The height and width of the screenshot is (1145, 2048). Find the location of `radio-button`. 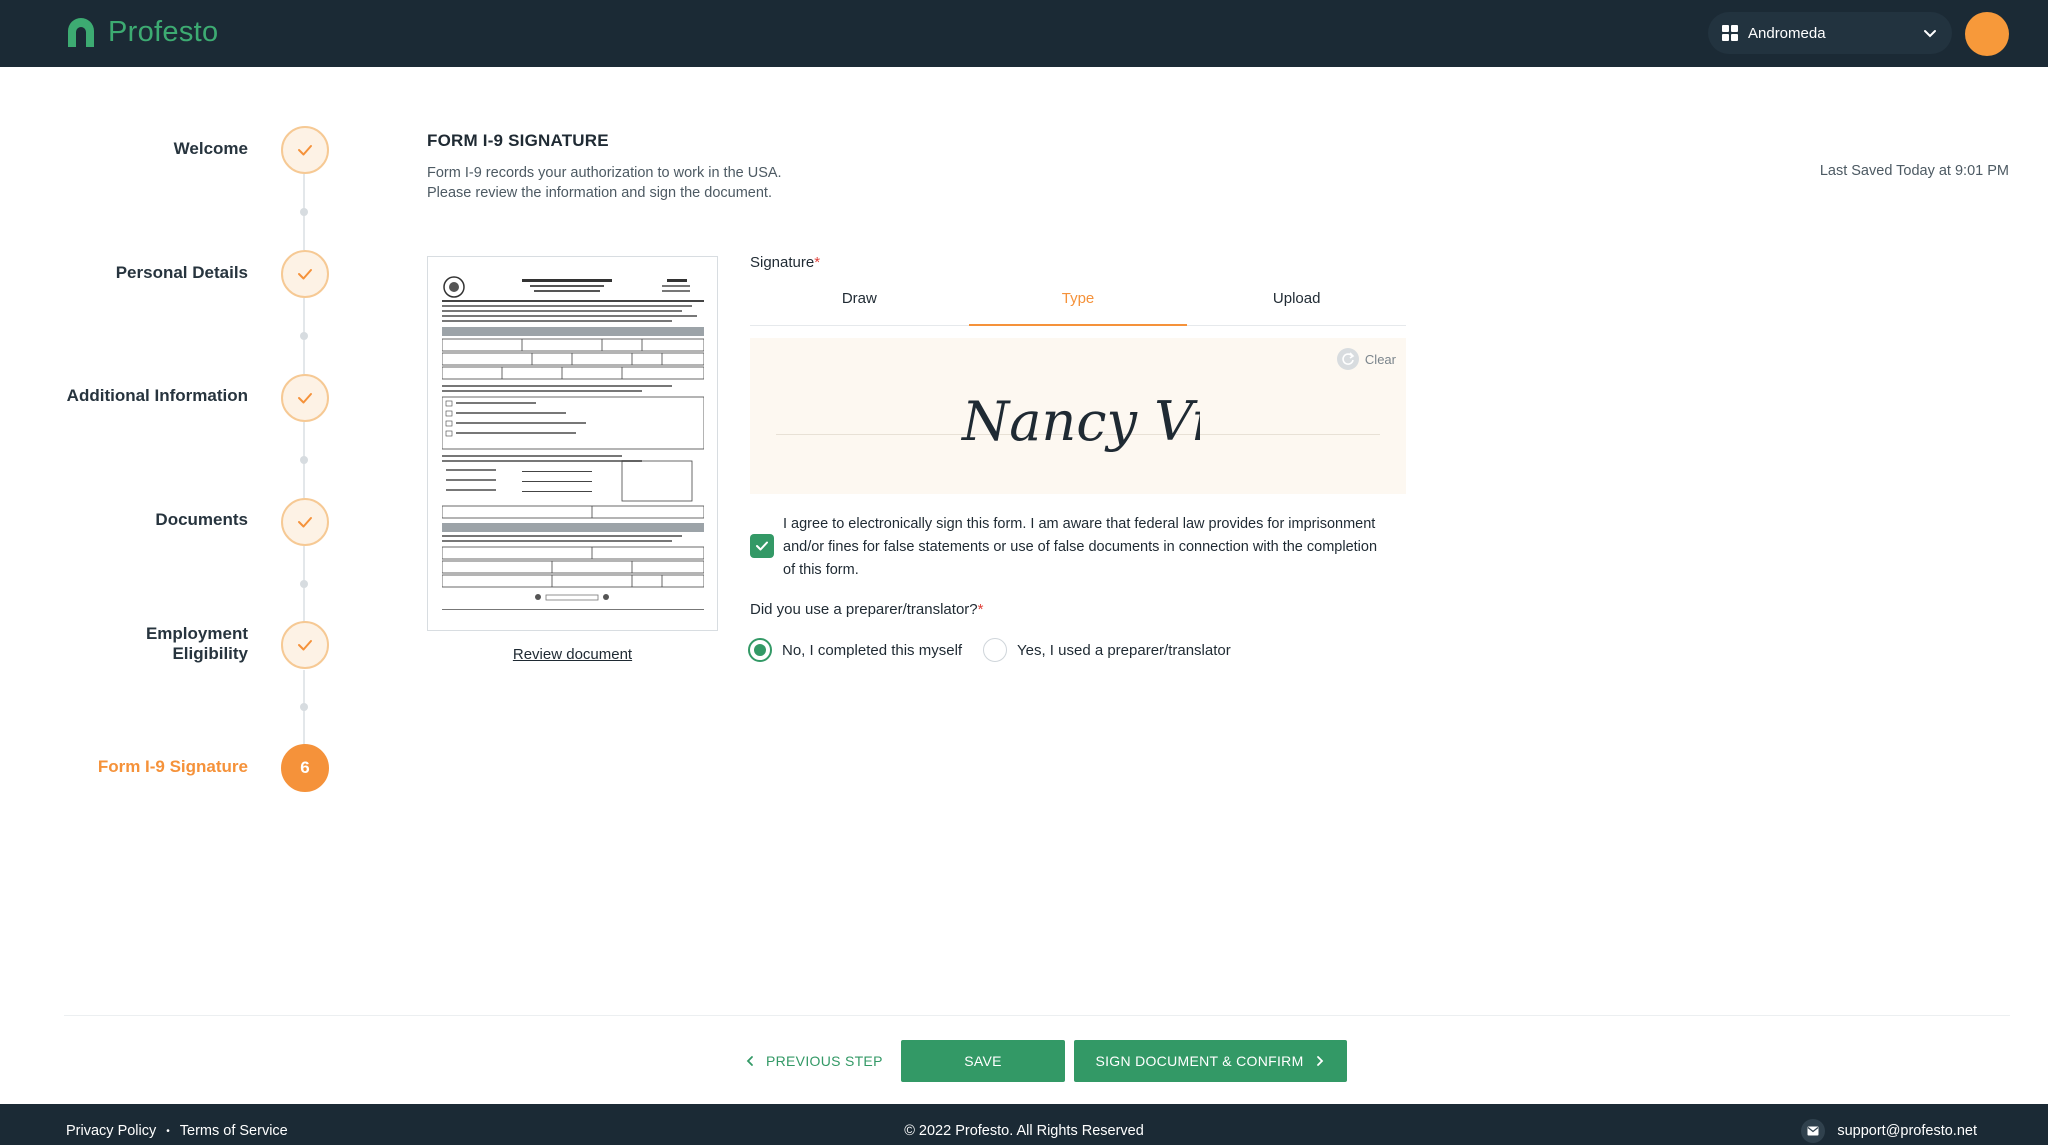

radio-button is located at coordinates (995, 650).